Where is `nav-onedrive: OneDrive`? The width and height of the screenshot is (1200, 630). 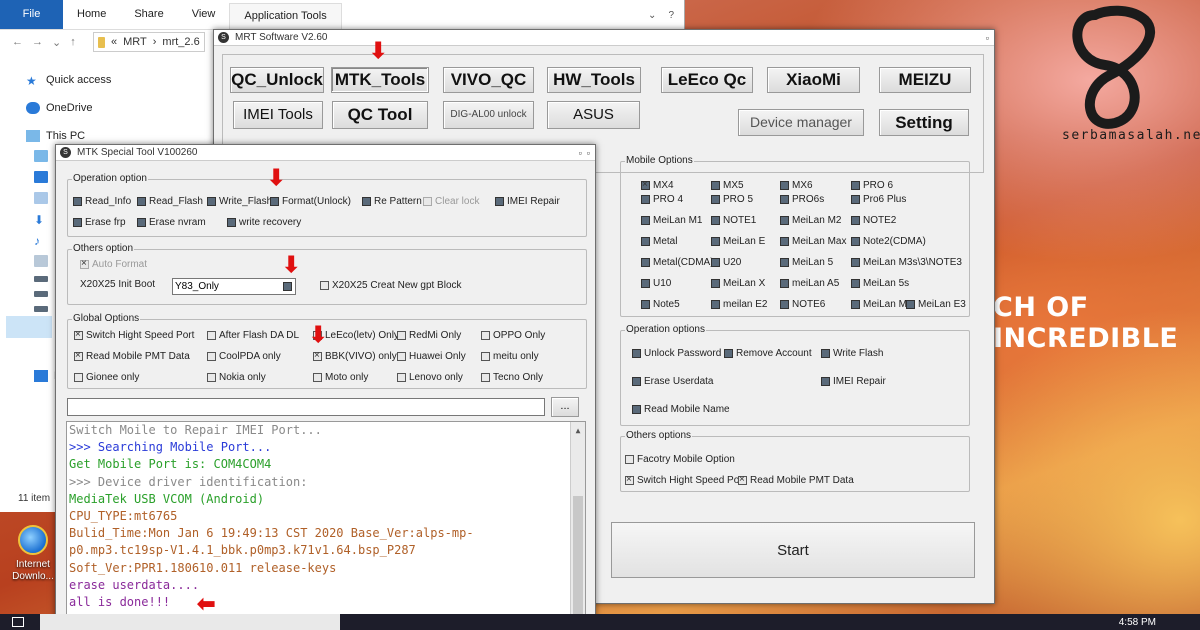
nav-onedrive: OneDrive is located at coordinates (46, 108).